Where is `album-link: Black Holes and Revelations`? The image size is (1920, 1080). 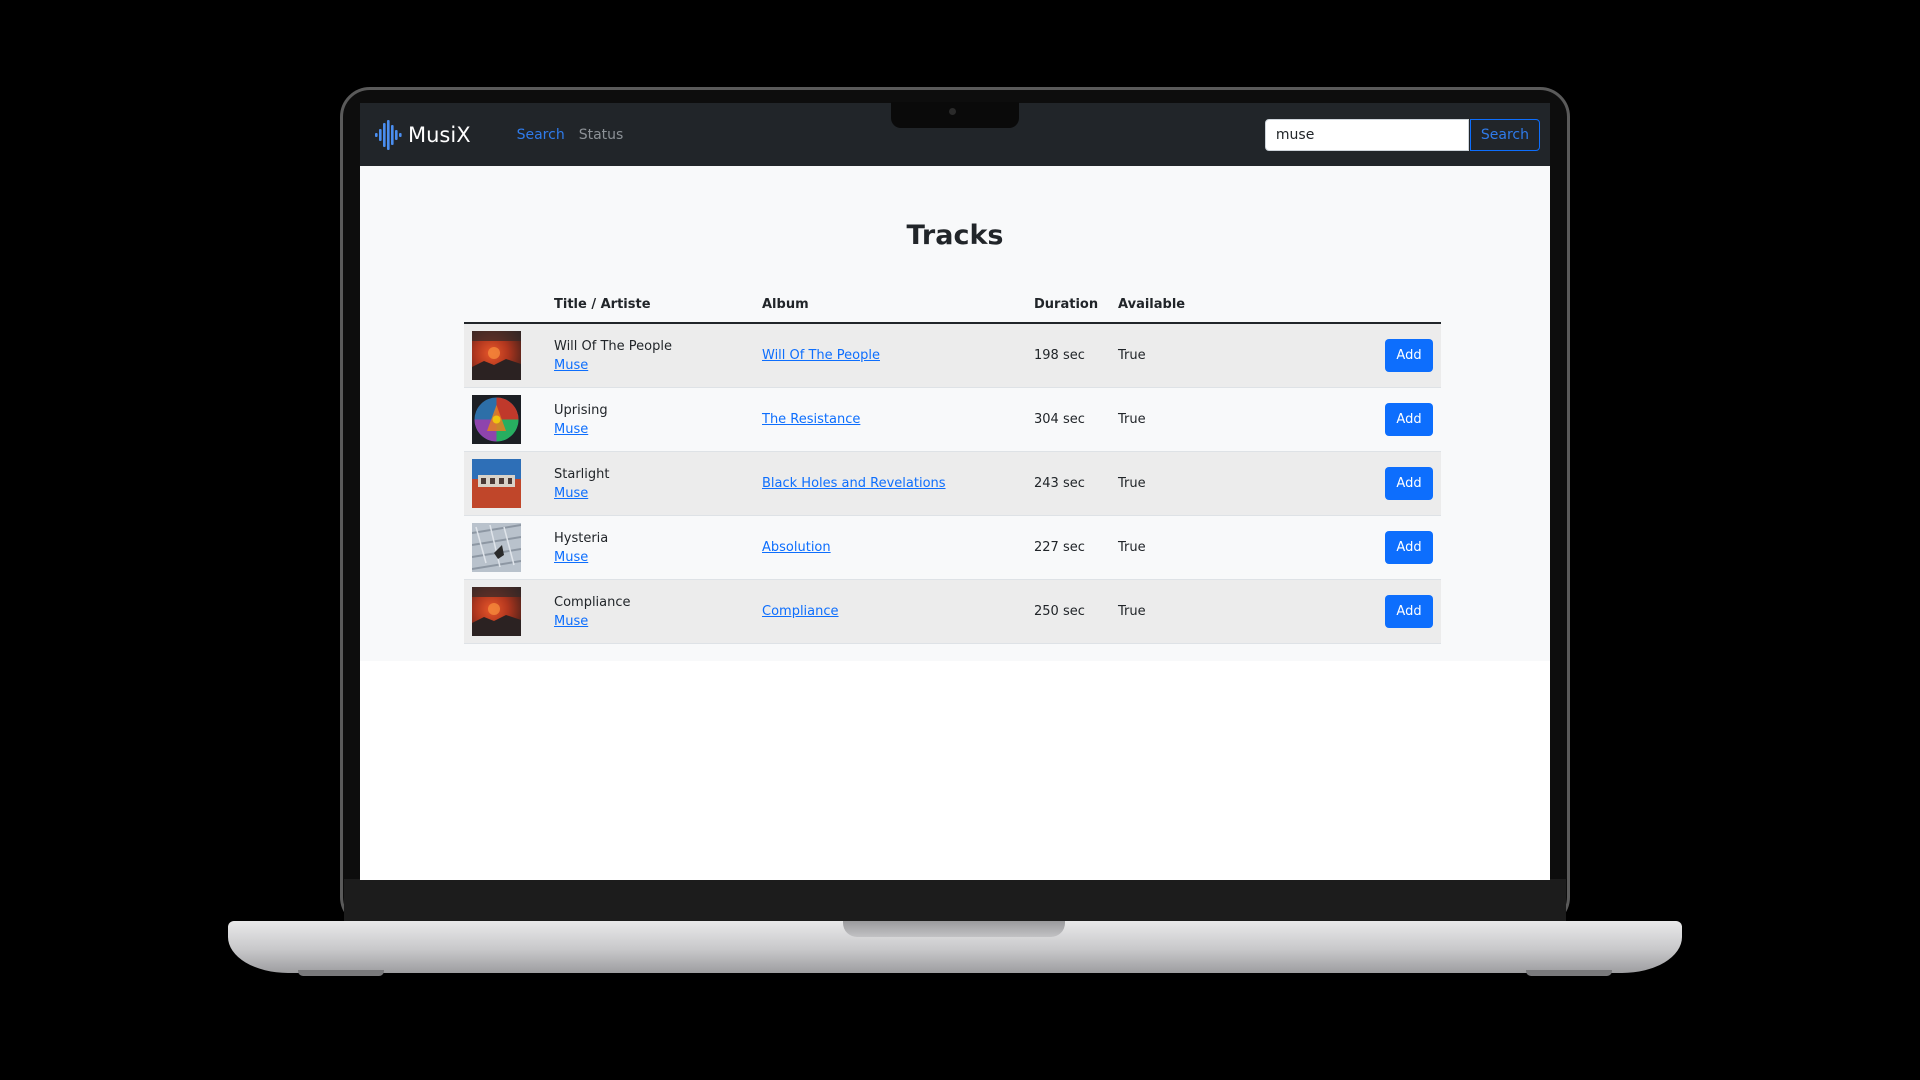
album-link: Black Holes and Revelations is located at coordinates (854, 483).